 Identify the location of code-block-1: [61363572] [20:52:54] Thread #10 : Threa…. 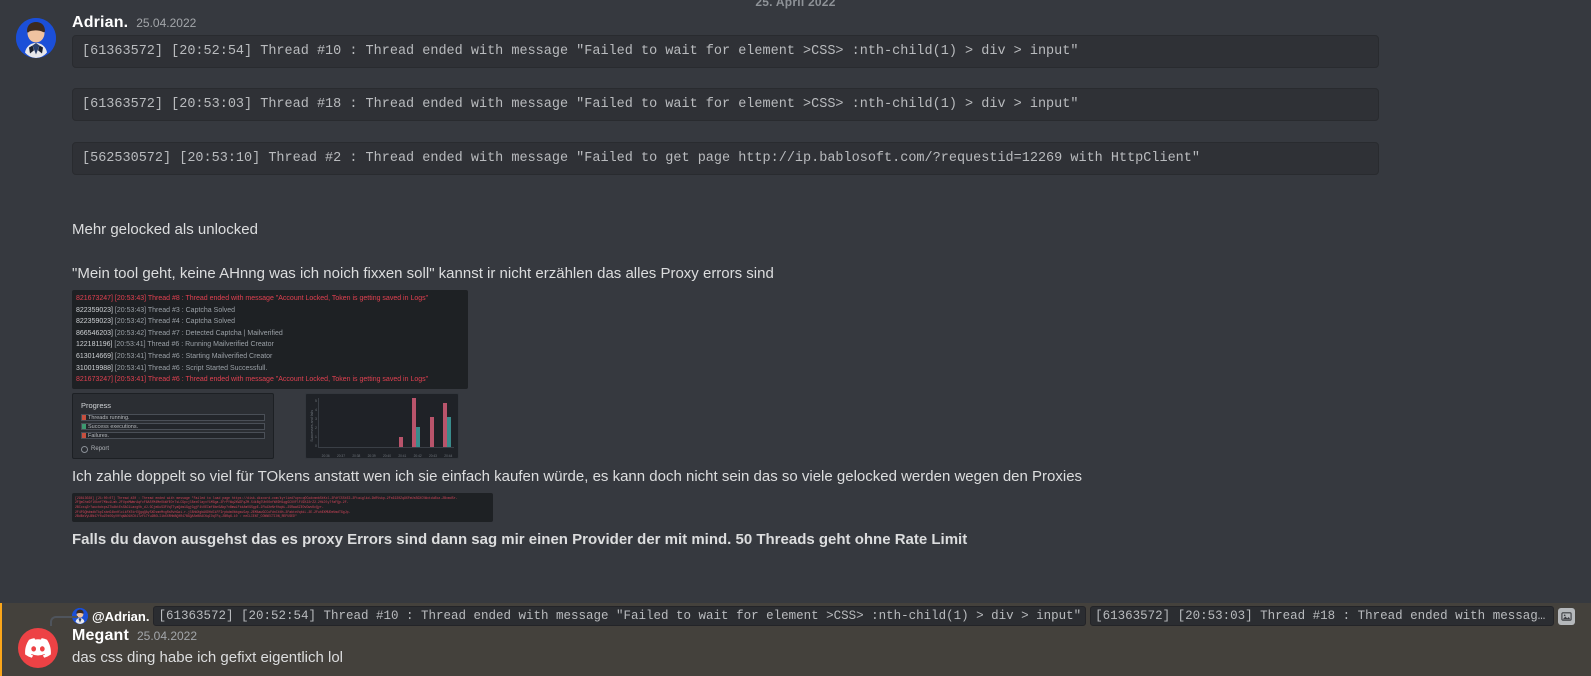
(725, 51).